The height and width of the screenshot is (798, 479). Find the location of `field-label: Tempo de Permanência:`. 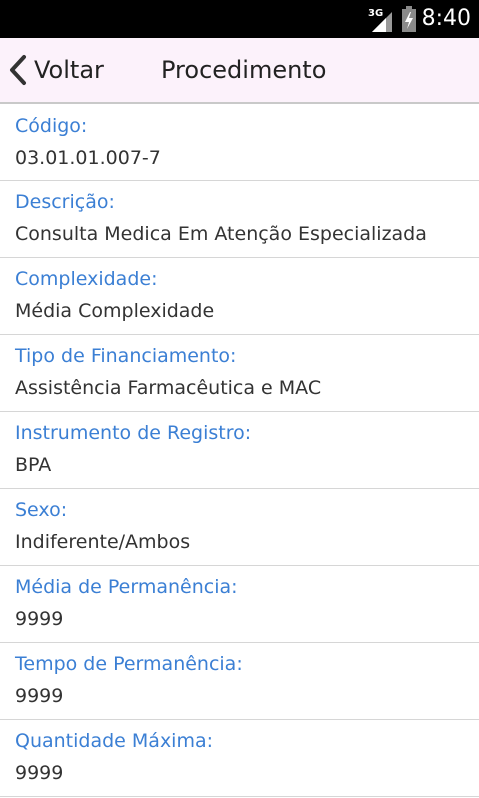

field-label: Tempo de Permanência: is located at coordinates (129, 664).